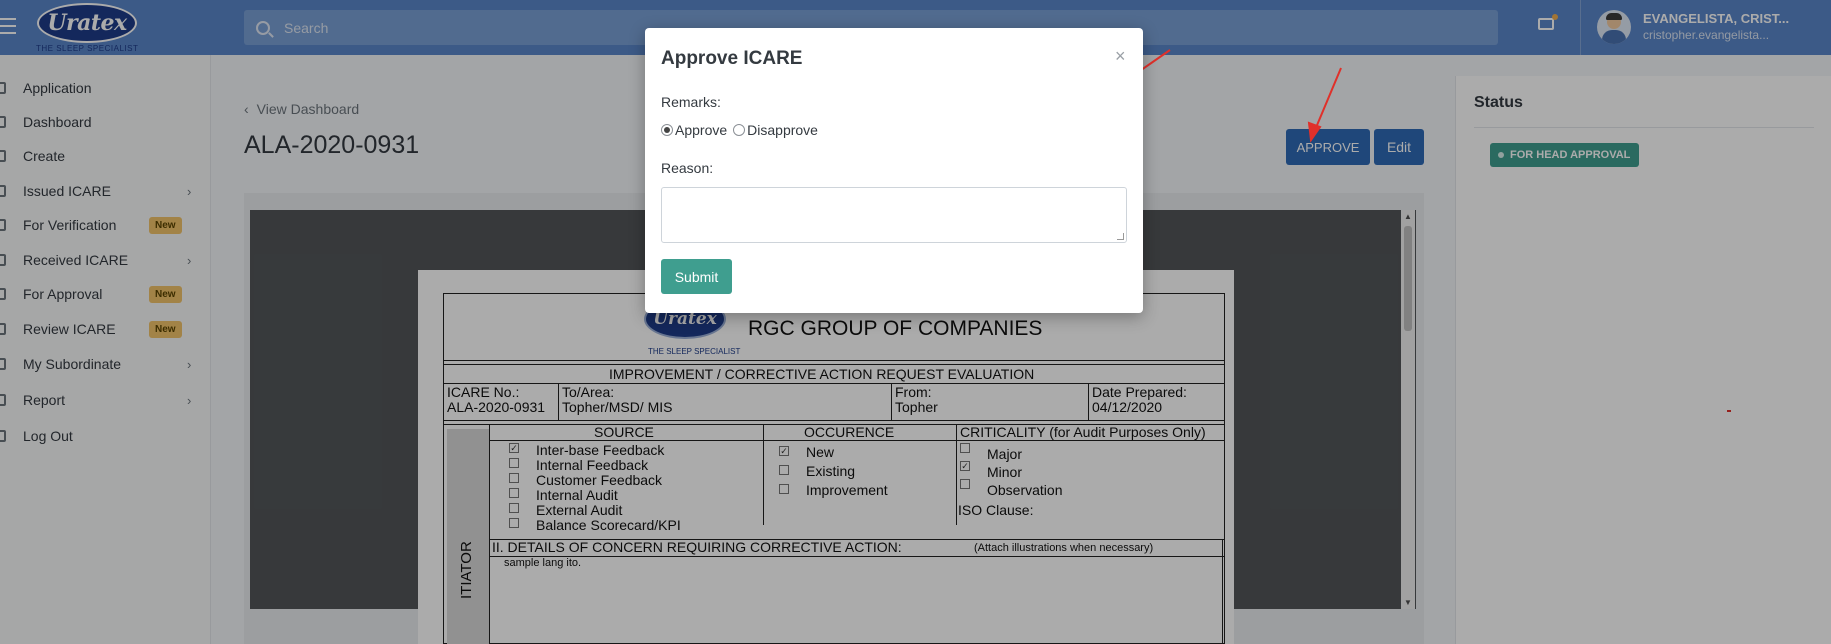  What do you see at coordinates (894, 215) in the screenshot?
I see `reason-textarea` at bounding box center [894, 215].